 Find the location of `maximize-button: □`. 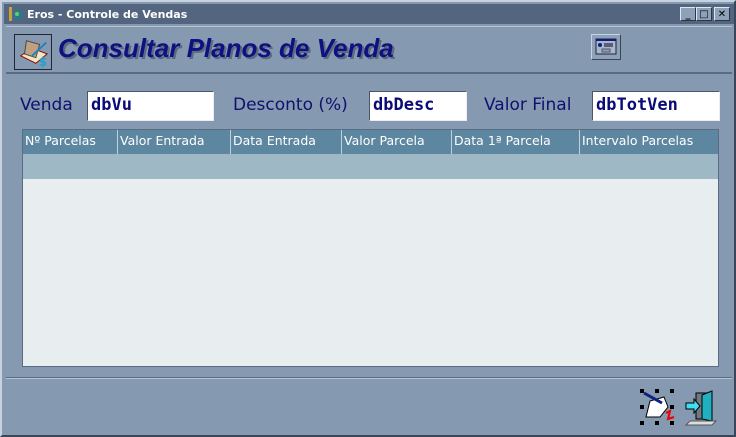

maximize-button: □ is located at coordinates (704, 14).